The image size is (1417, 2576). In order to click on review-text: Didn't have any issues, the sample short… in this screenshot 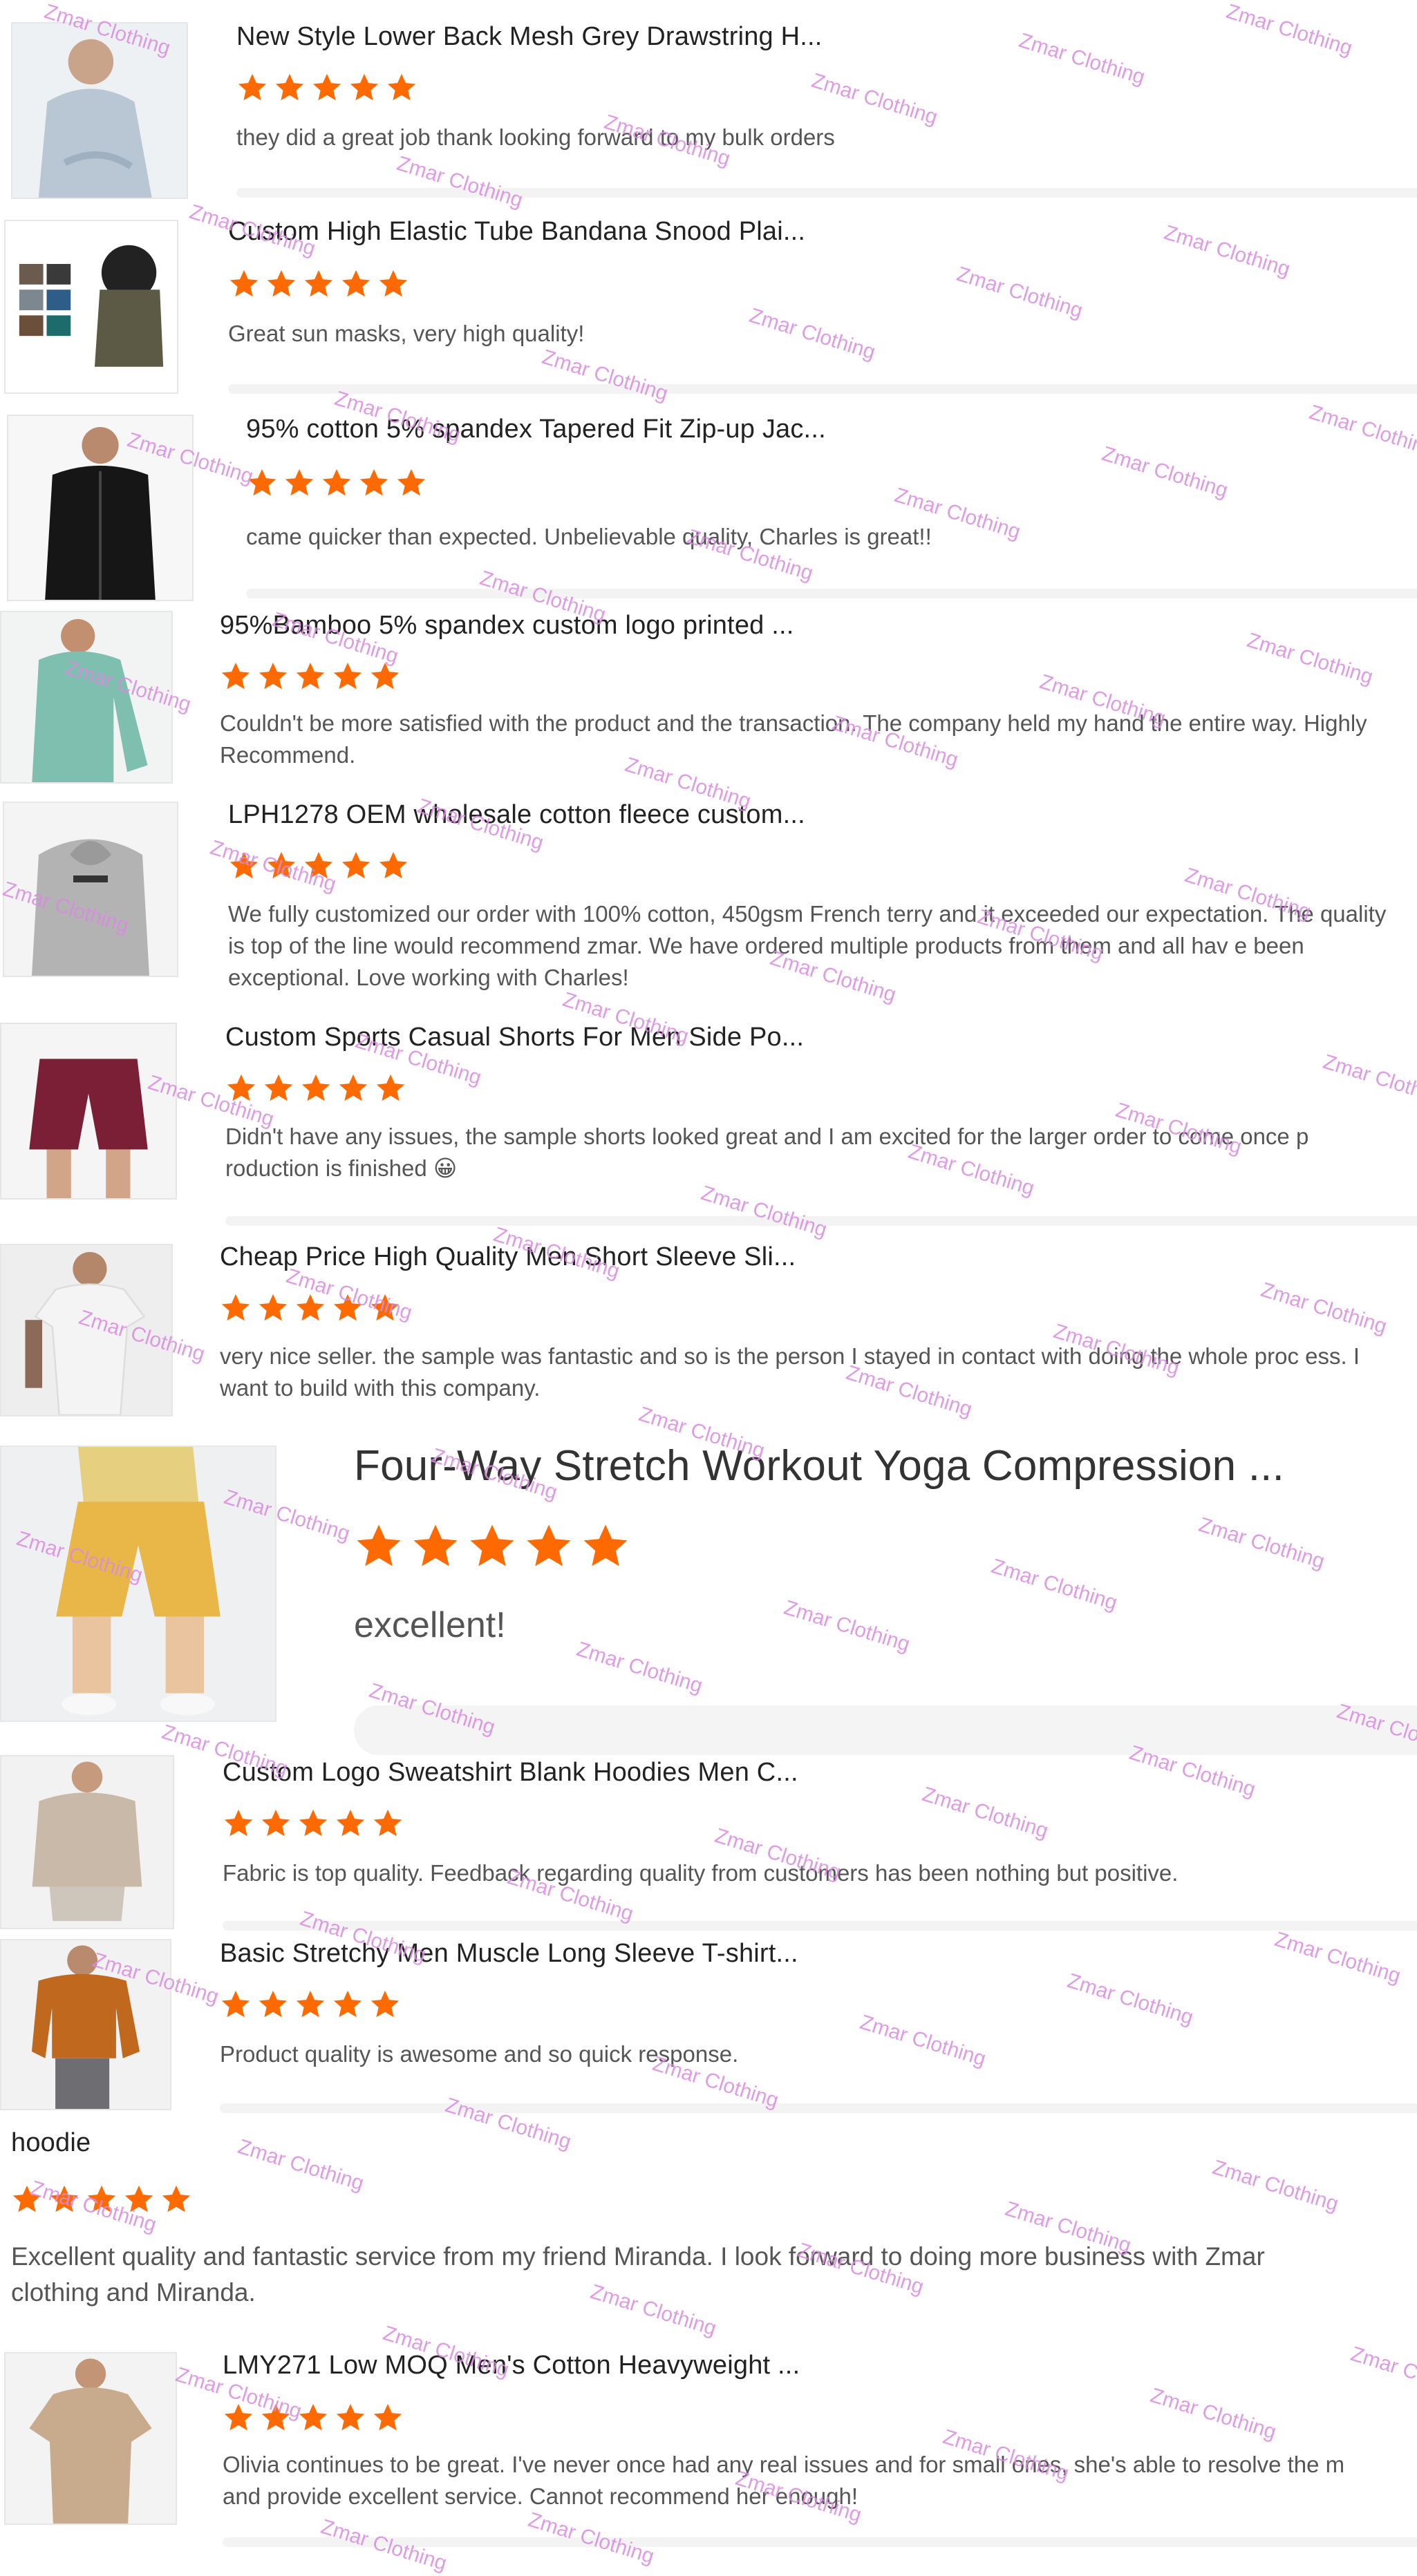, I will do `click(767, 1152)`.